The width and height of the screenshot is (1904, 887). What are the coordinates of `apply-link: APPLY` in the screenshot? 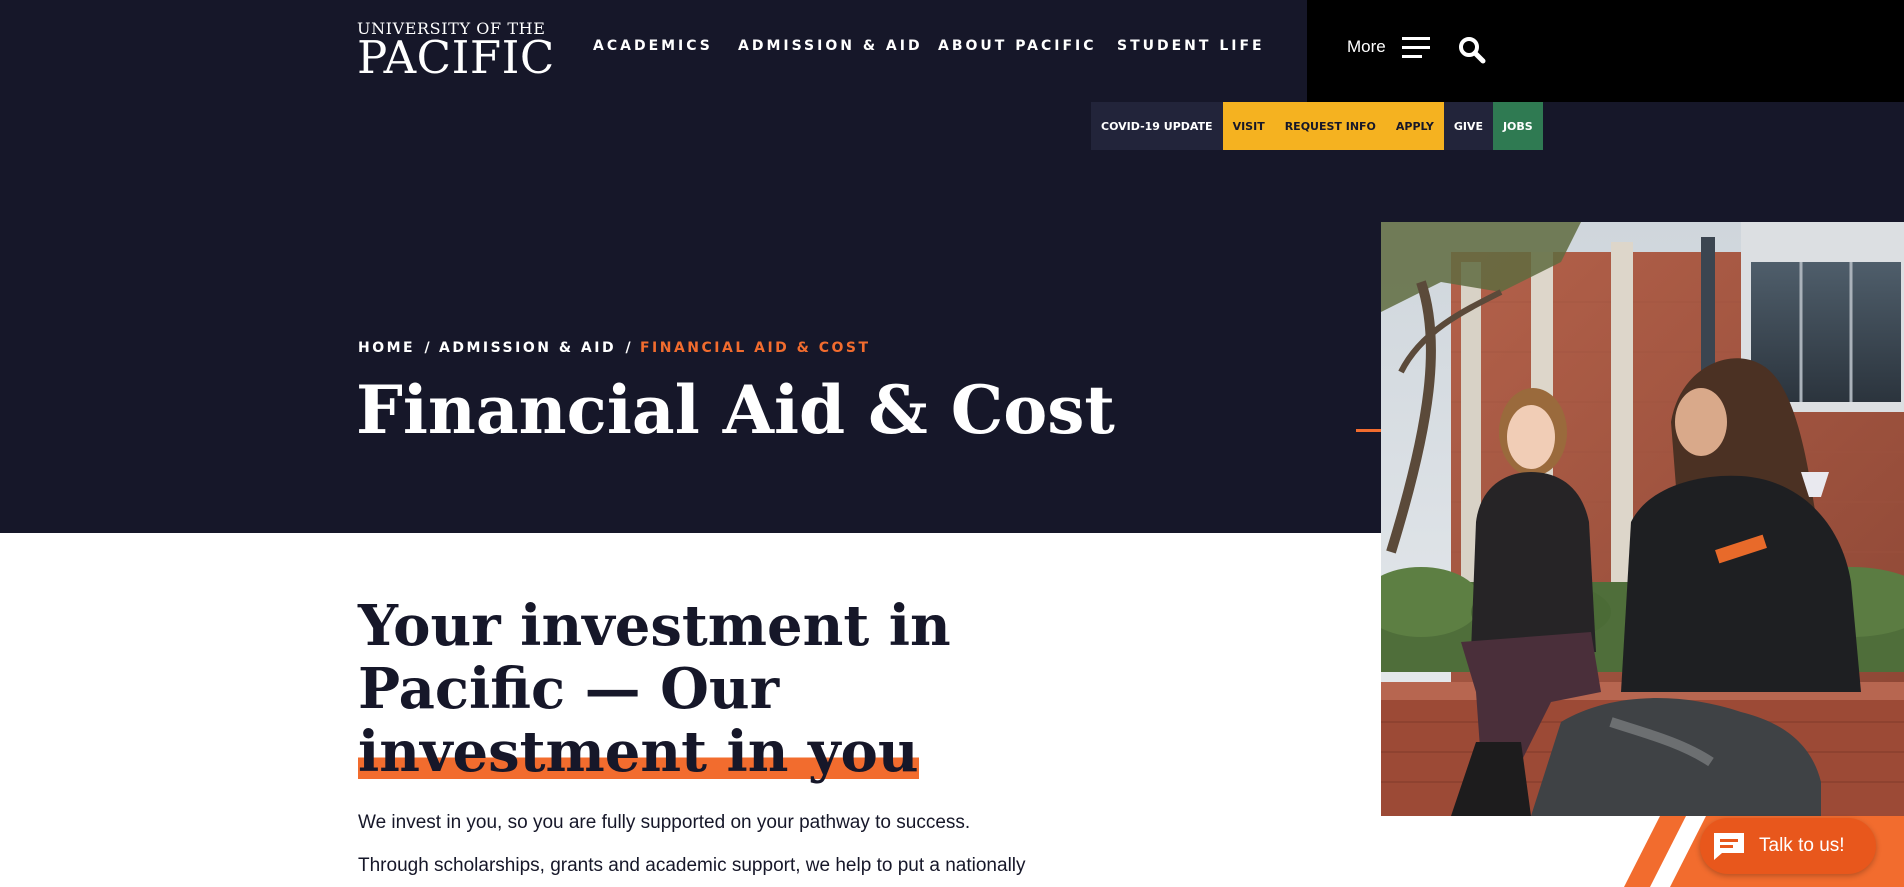 It's located at (1414, 126).